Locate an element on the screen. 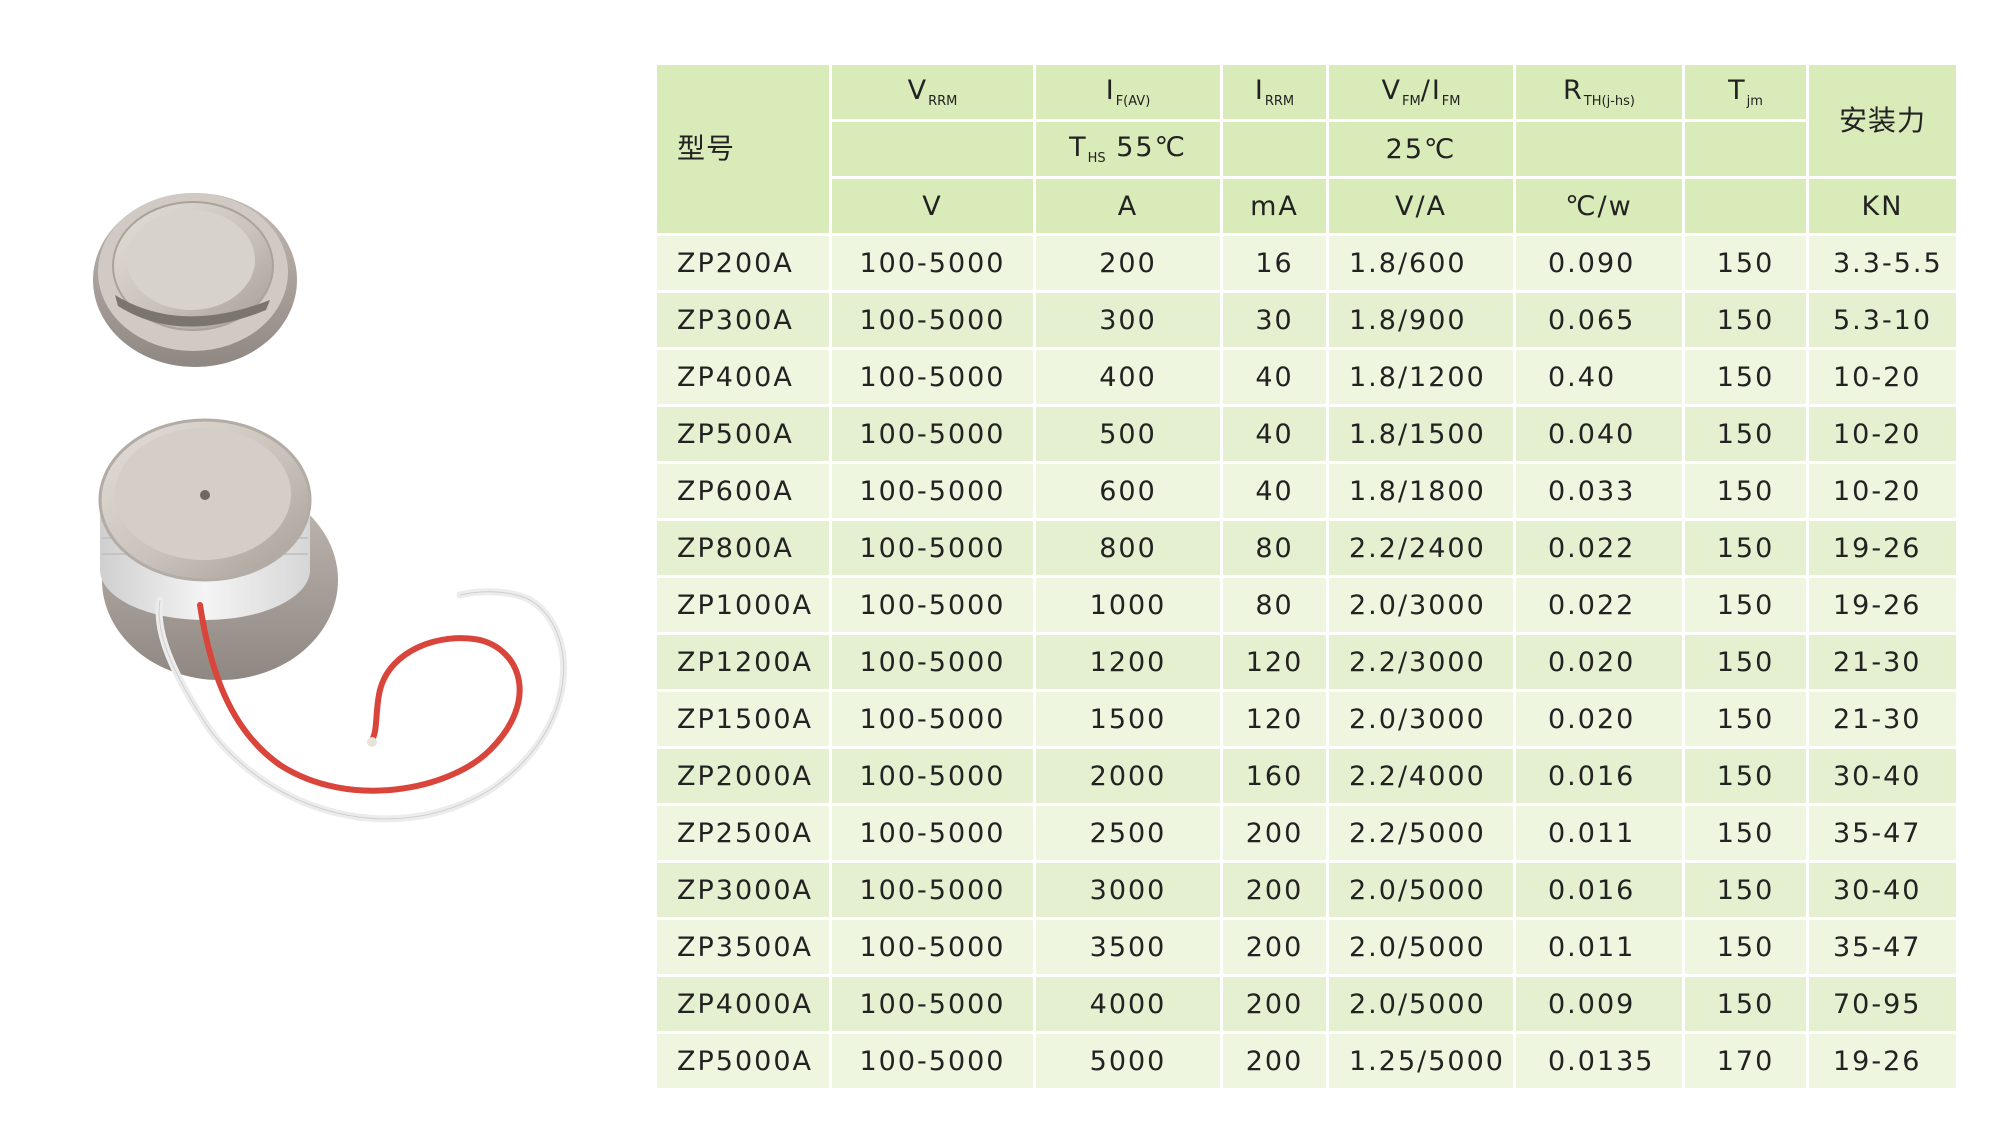 The height and width of the screenshot is (1125, 2000). cell-vfm: 2.2/3000 is located at coordinates (1421, 662).